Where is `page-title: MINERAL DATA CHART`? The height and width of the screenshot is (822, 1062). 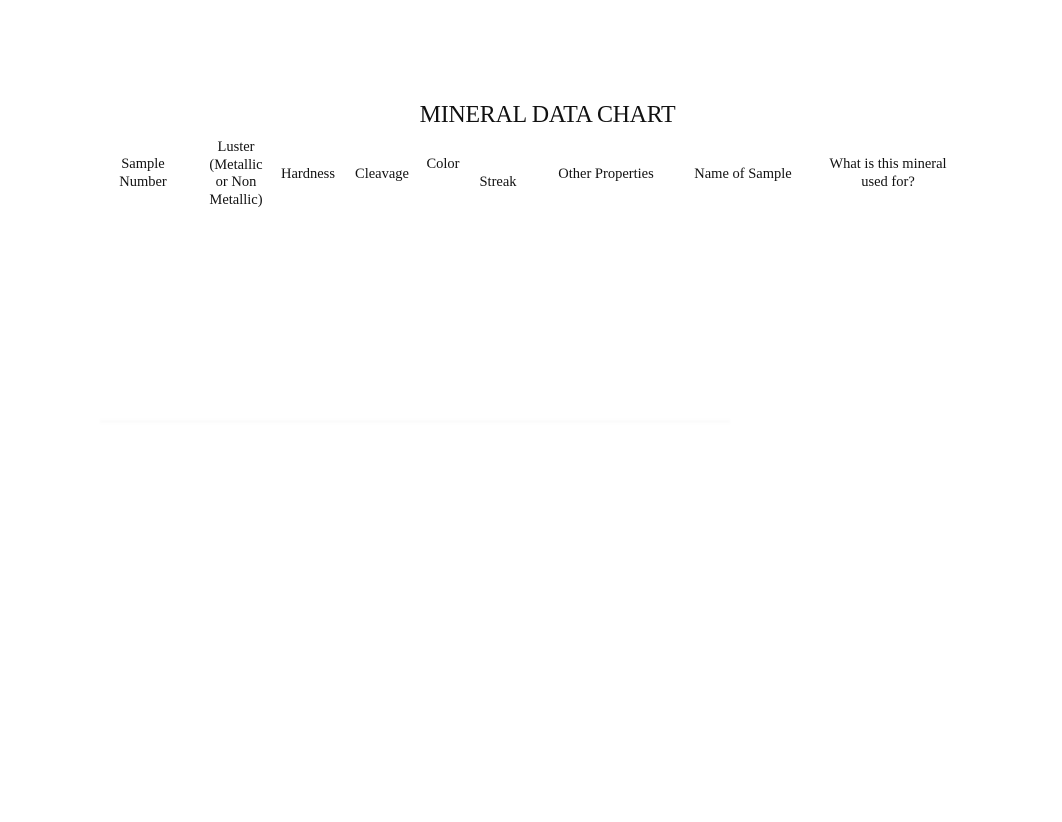 page-title: MINERAL DATA CHART is located at coordinates (547, 115).